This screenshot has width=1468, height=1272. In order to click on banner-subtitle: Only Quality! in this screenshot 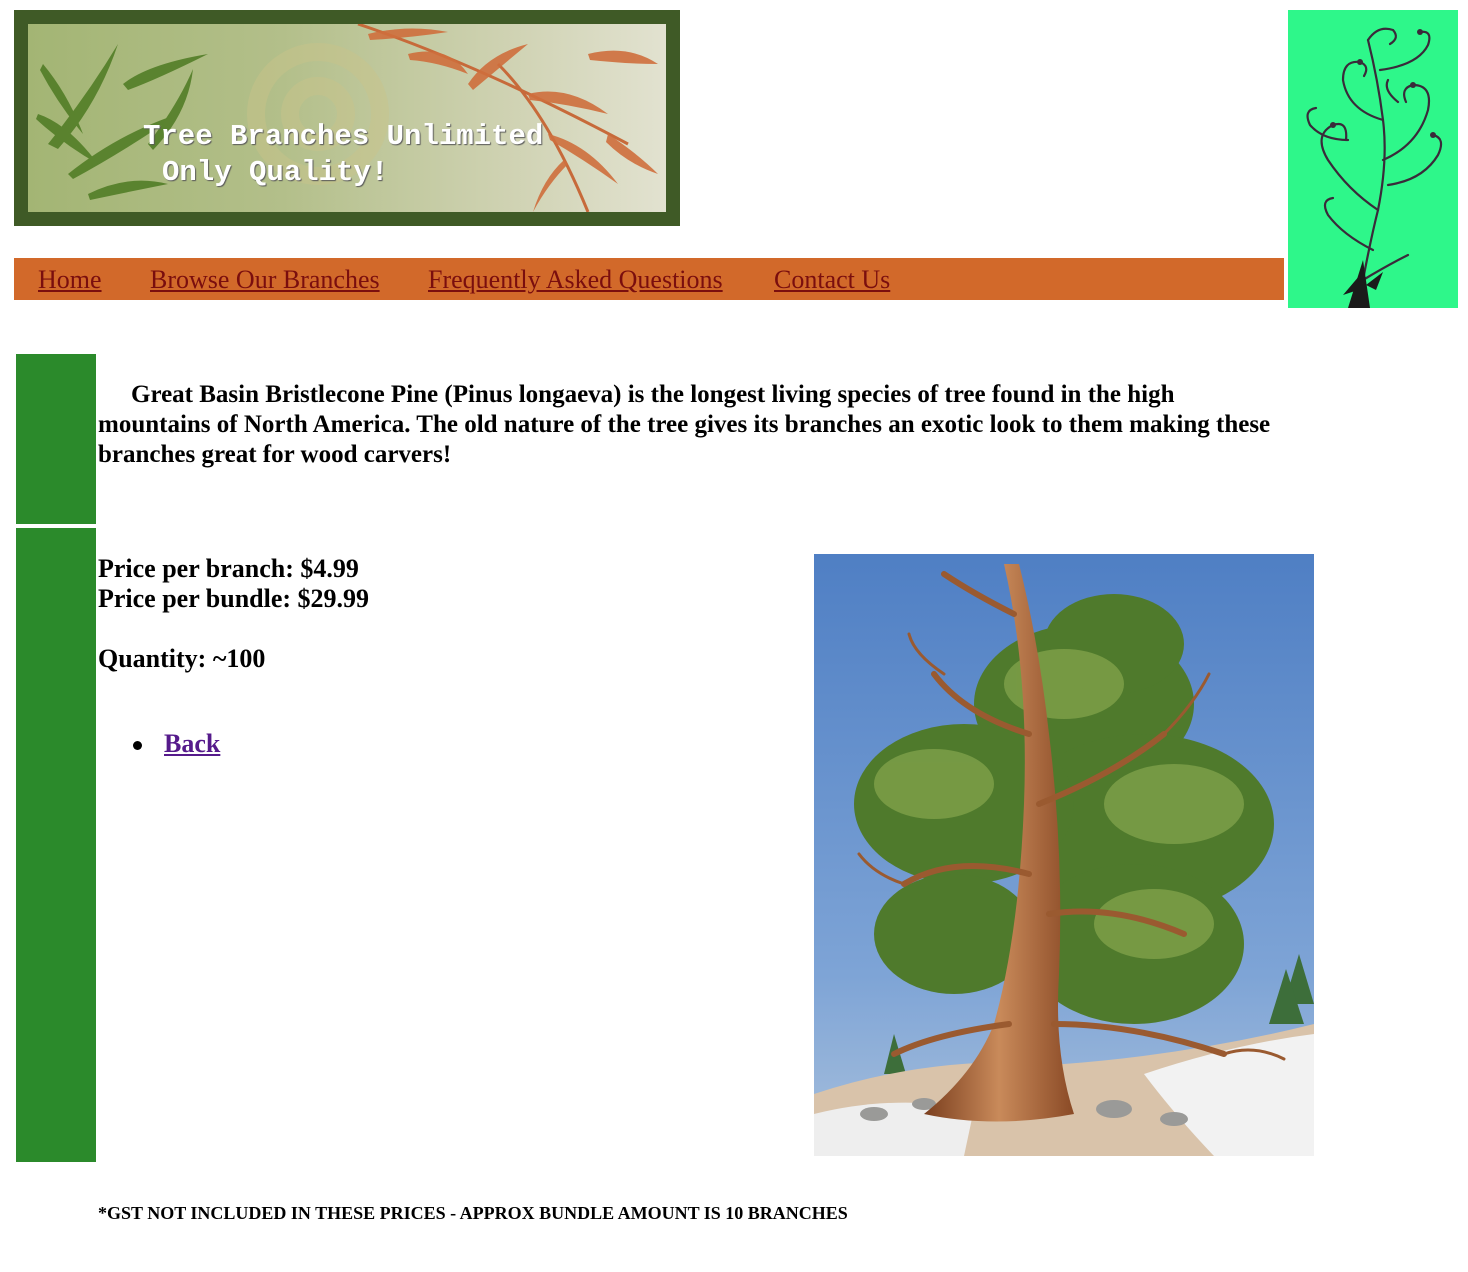, I will do `click(275, 172)`.